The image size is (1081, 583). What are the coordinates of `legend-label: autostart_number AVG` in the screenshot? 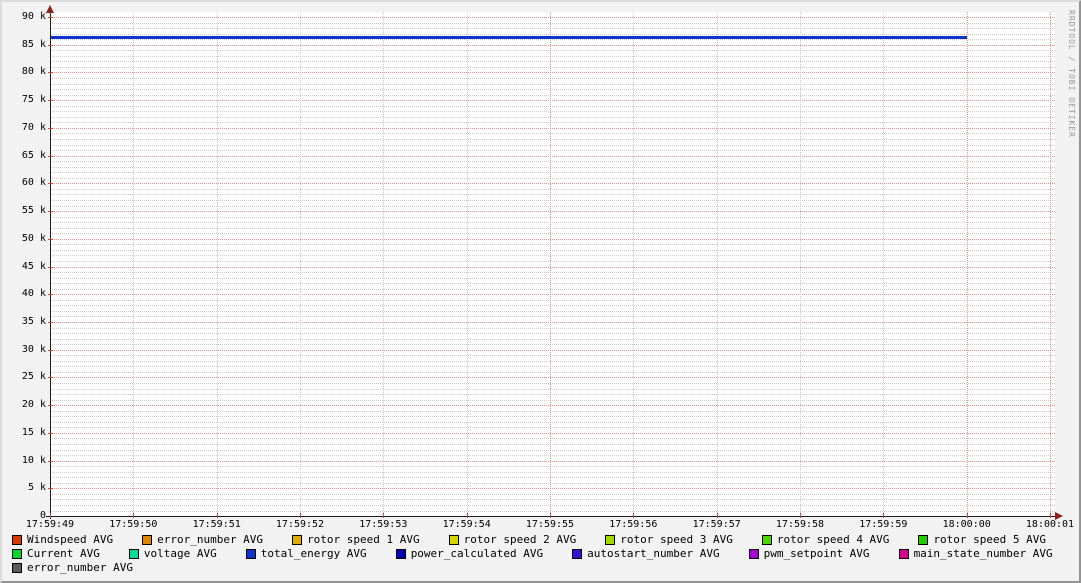 It's located at (653, 553).